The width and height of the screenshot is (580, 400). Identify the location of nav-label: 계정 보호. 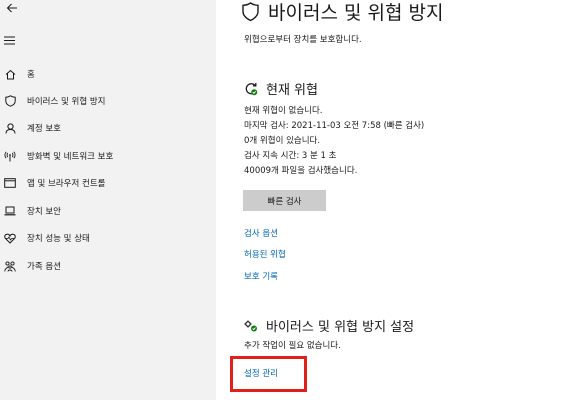
(44, 129).